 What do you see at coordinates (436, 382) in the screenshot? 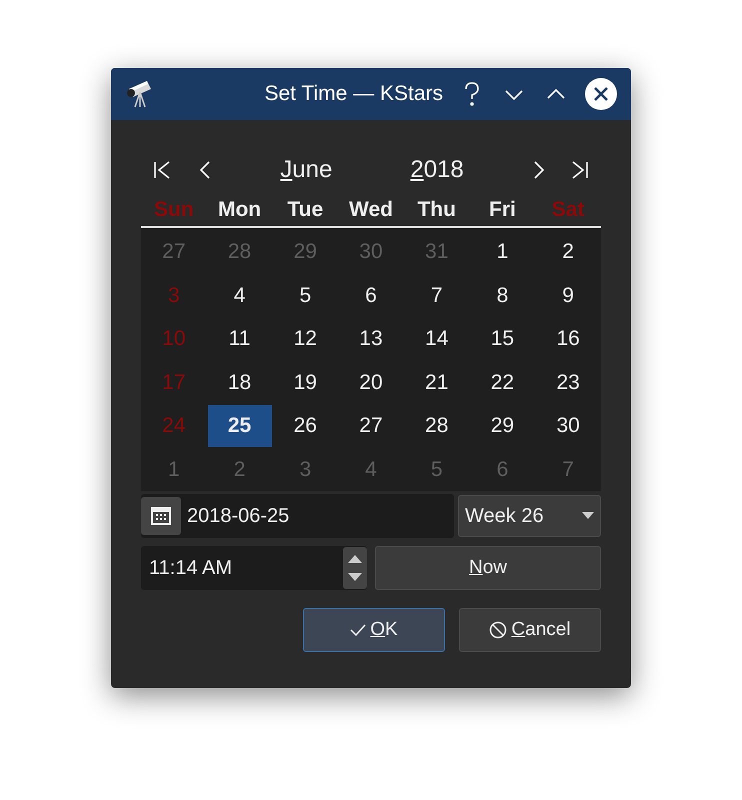
I see `day-cell: 21` at bounding box center [436, 382].